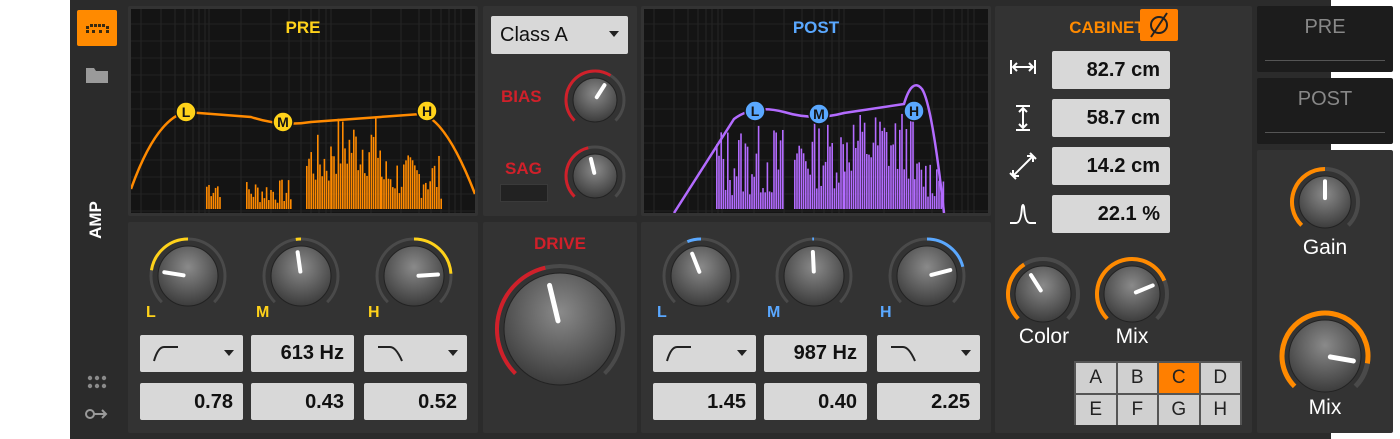 The height and width of the screenshot is (439, 1400). I want to click on amp-model-dropdown: Class A, so click(559, 35).